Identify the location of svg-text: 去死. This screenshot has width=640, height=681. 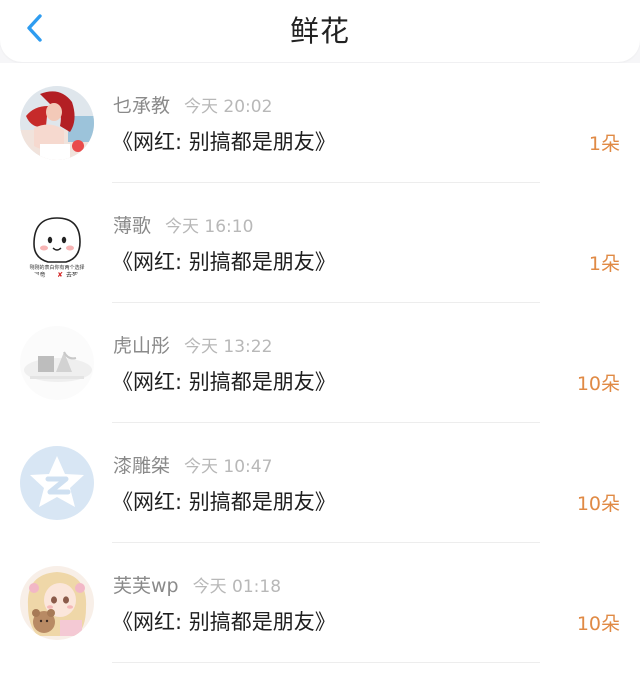
(72, 275).